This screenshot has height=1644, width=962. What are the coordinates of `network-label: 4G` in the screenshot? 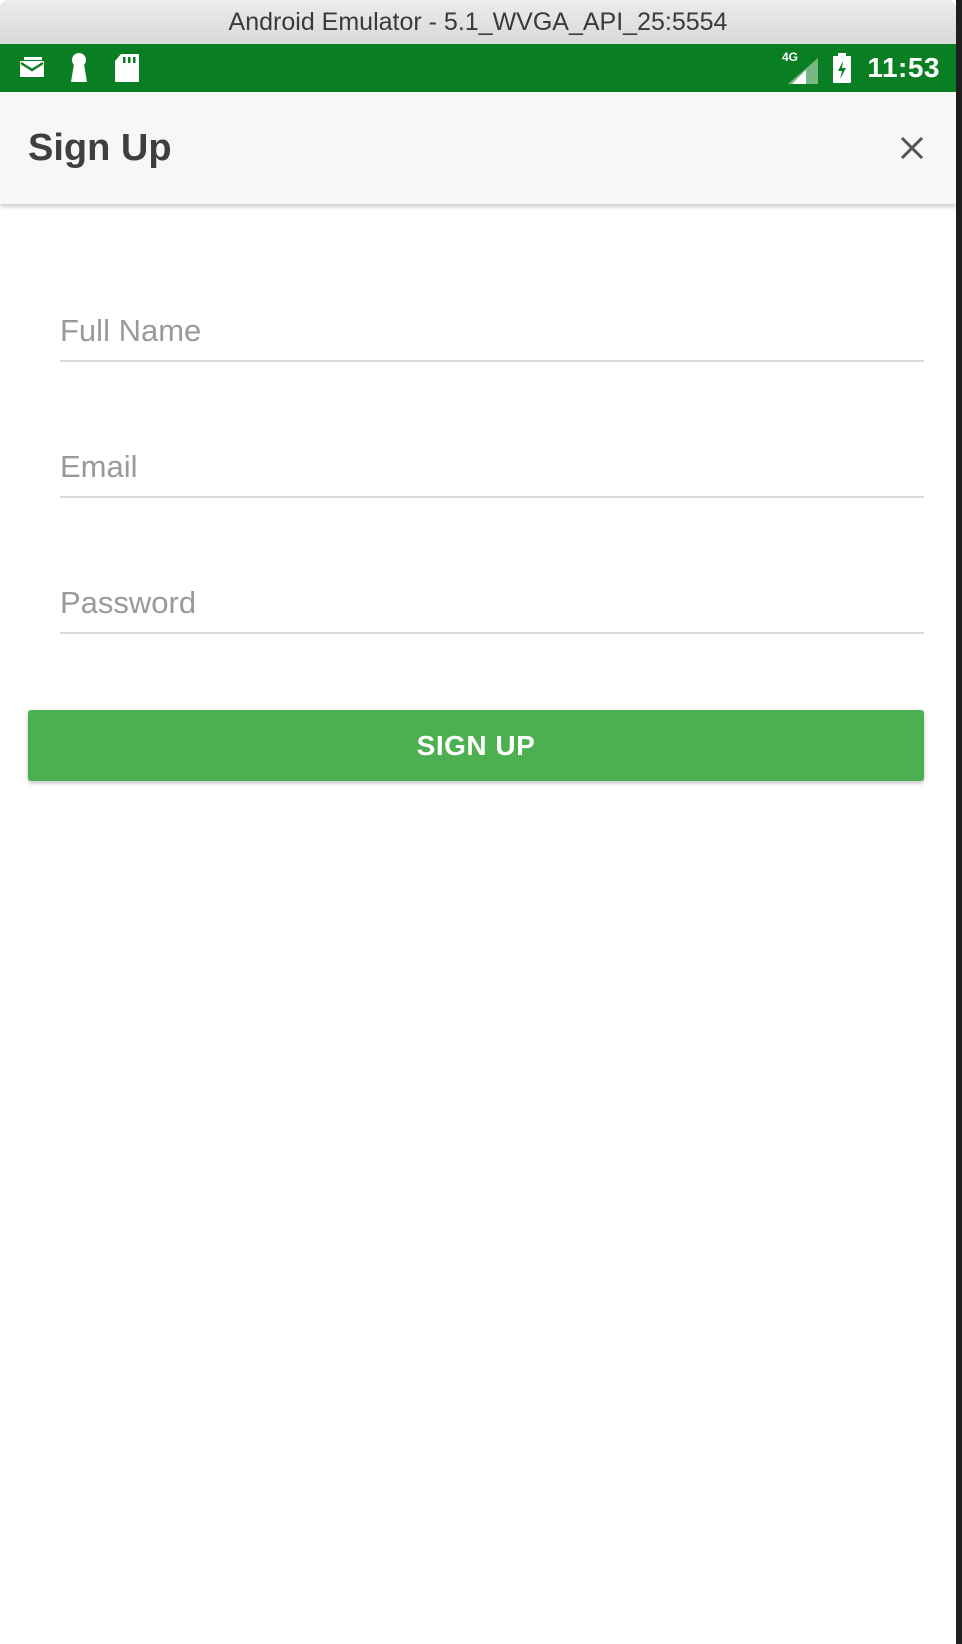 It's located at (790, 57).